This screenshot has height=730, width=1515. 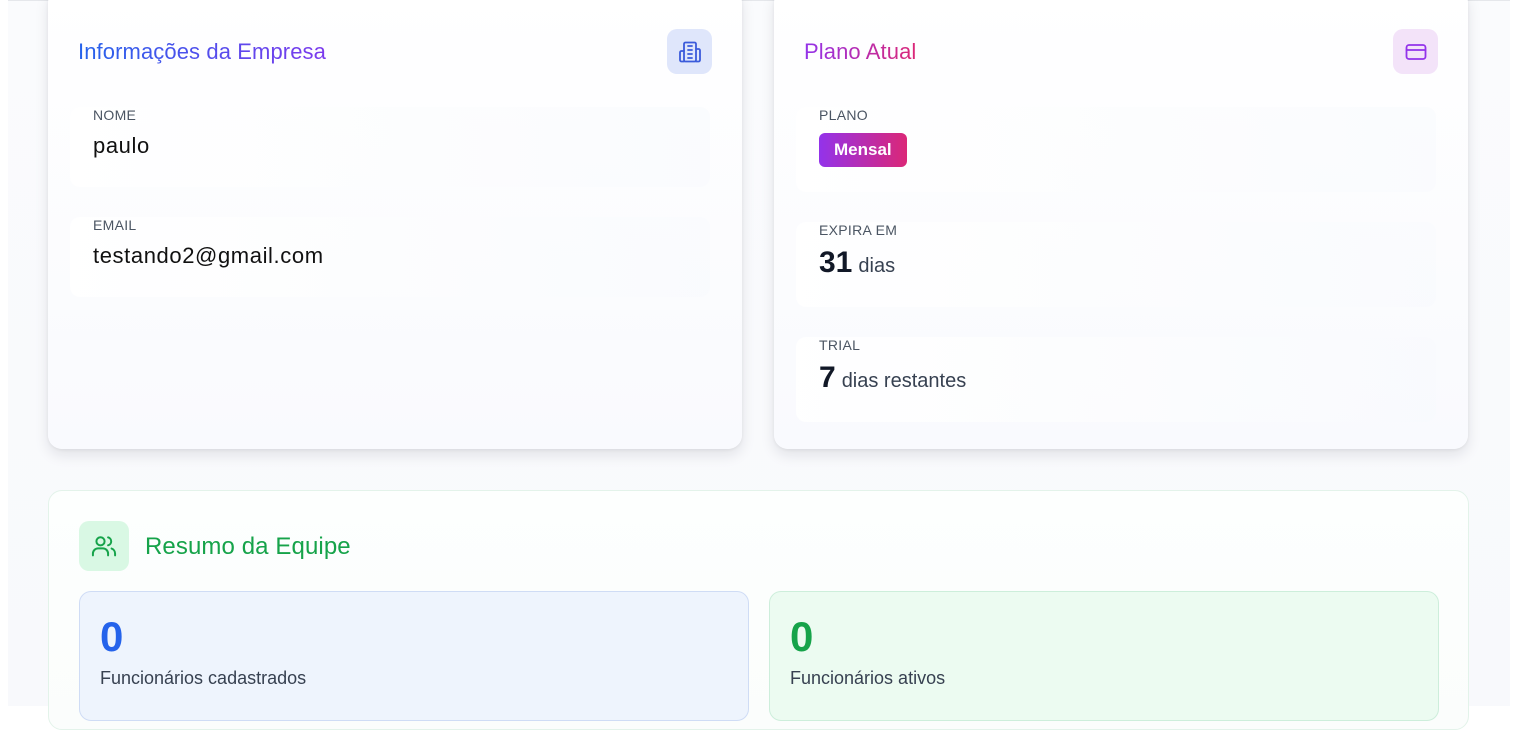 I want to click on registered-employees-label: Funcionários cadastrados, so click(x=203, y=678).